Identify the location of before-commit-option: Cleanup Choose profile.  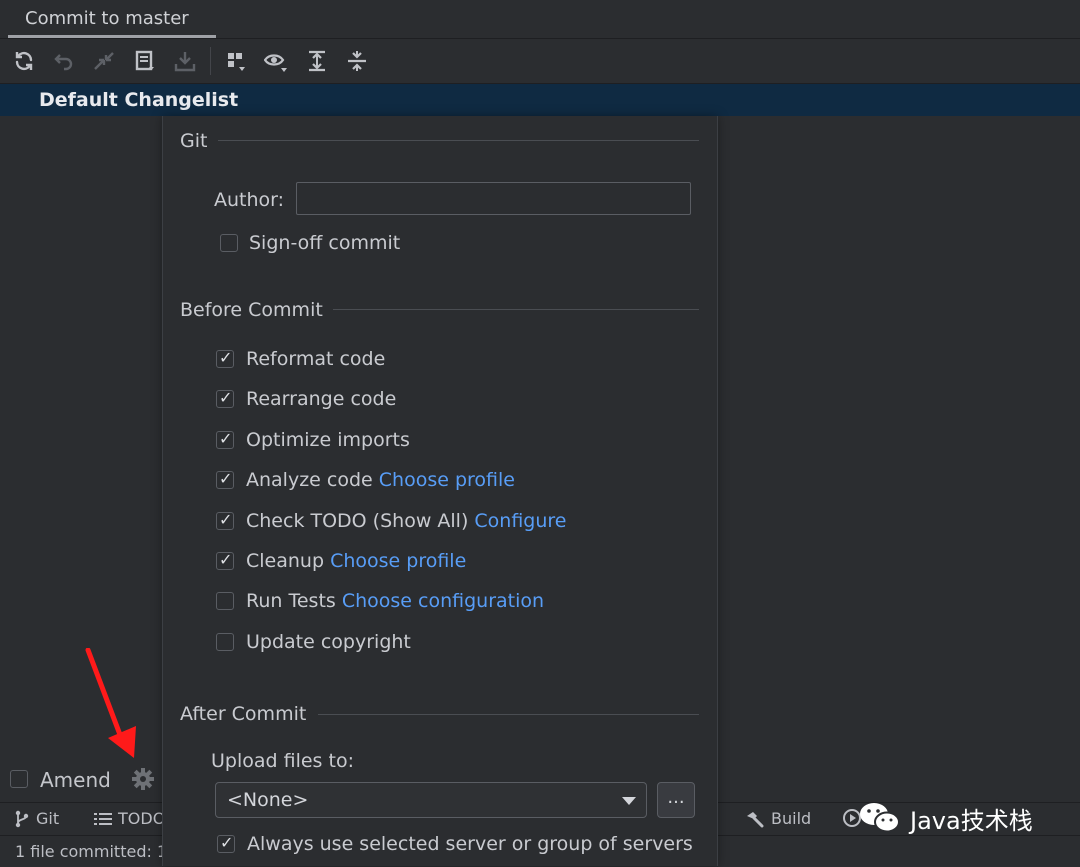
(356, 561).